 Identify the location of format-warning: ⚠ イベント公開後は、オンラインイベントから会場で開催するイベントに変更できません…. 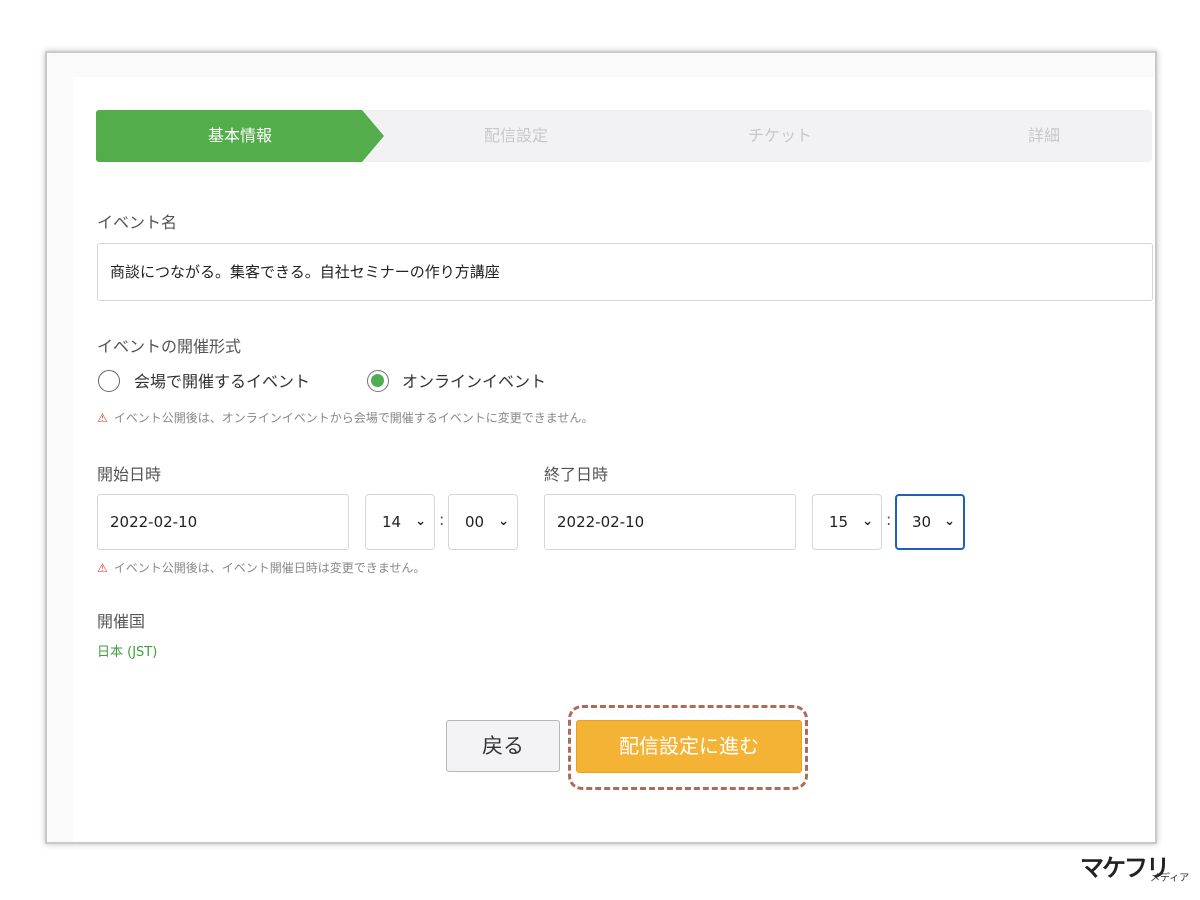
(345, 417).